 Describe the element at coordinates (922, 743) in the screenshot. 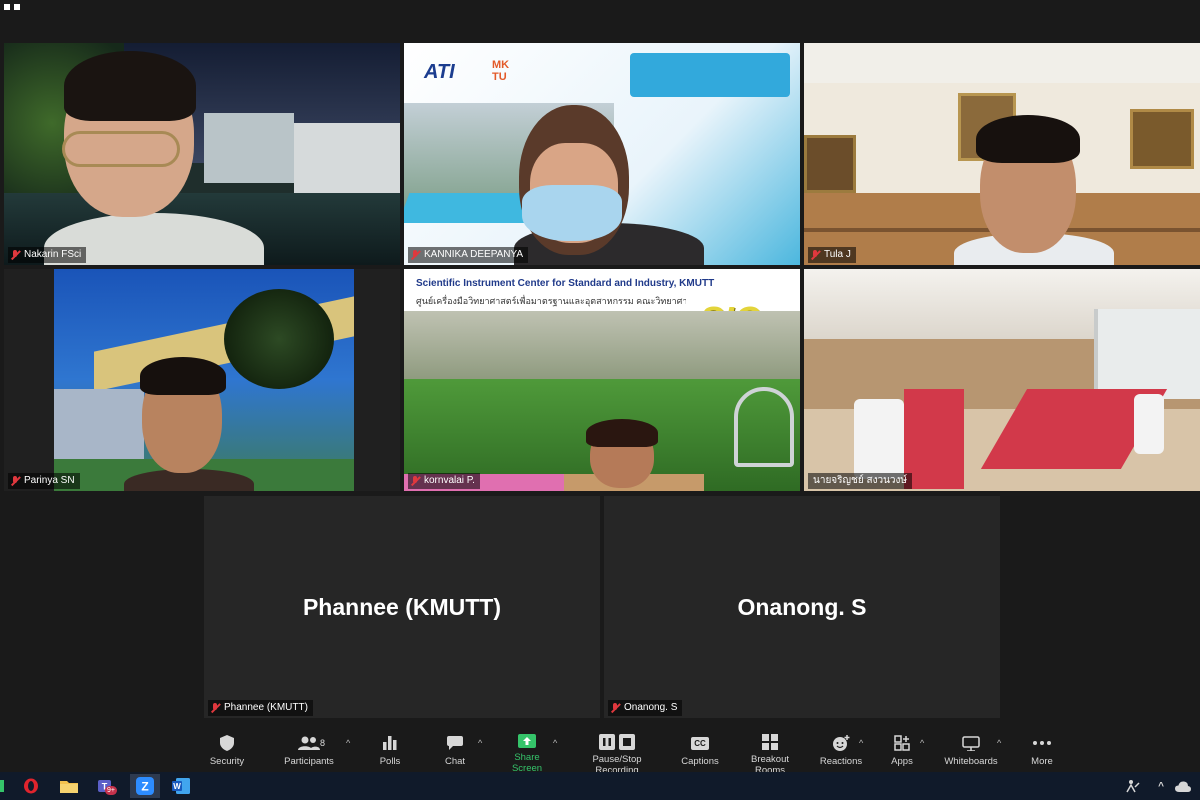

I see `apps-options-caret: ^` at that location.